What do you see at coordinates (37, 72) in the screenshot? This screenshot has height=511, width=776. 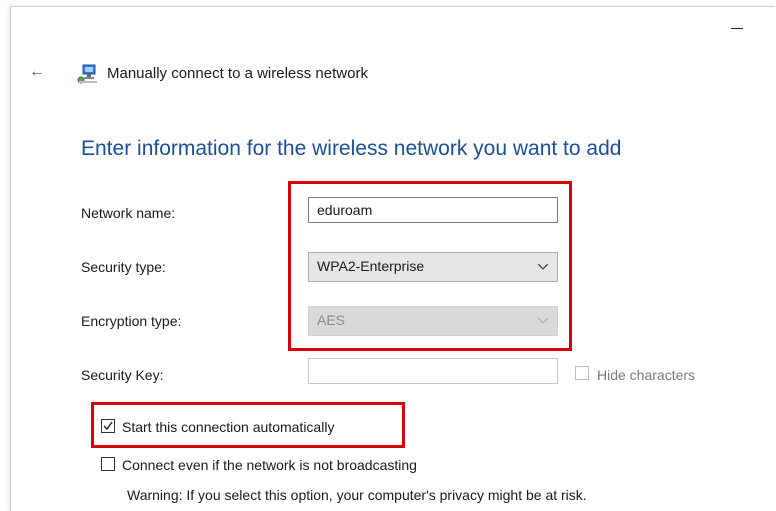 I see `back-arrow-icon: ←` at bounding box center [37, 72].